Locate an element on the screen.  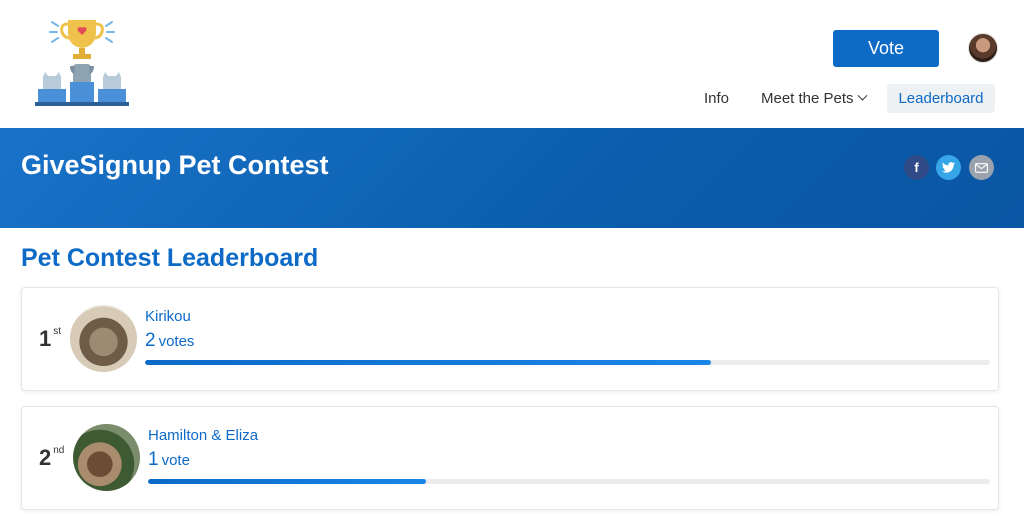
twitter-icon is located at coordinates (948, 167).